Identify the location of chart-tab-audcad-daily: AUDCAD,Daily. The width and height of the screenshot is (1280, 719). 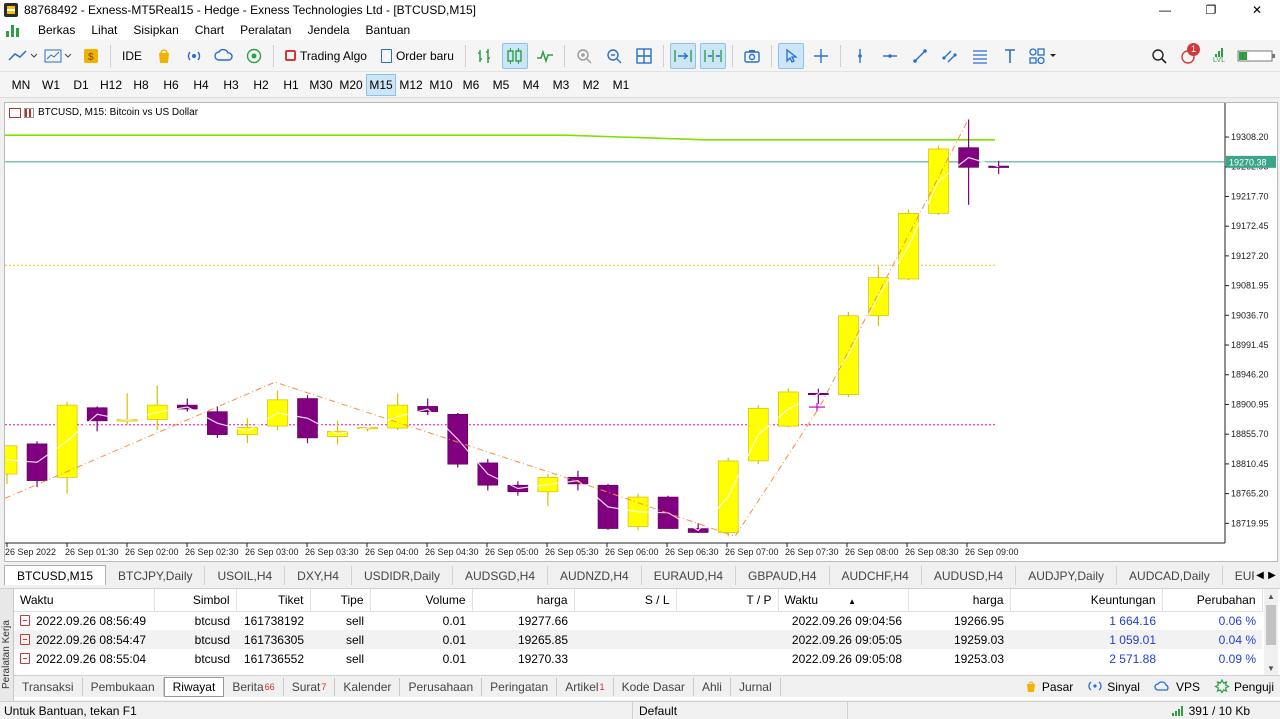
(1170, 575).